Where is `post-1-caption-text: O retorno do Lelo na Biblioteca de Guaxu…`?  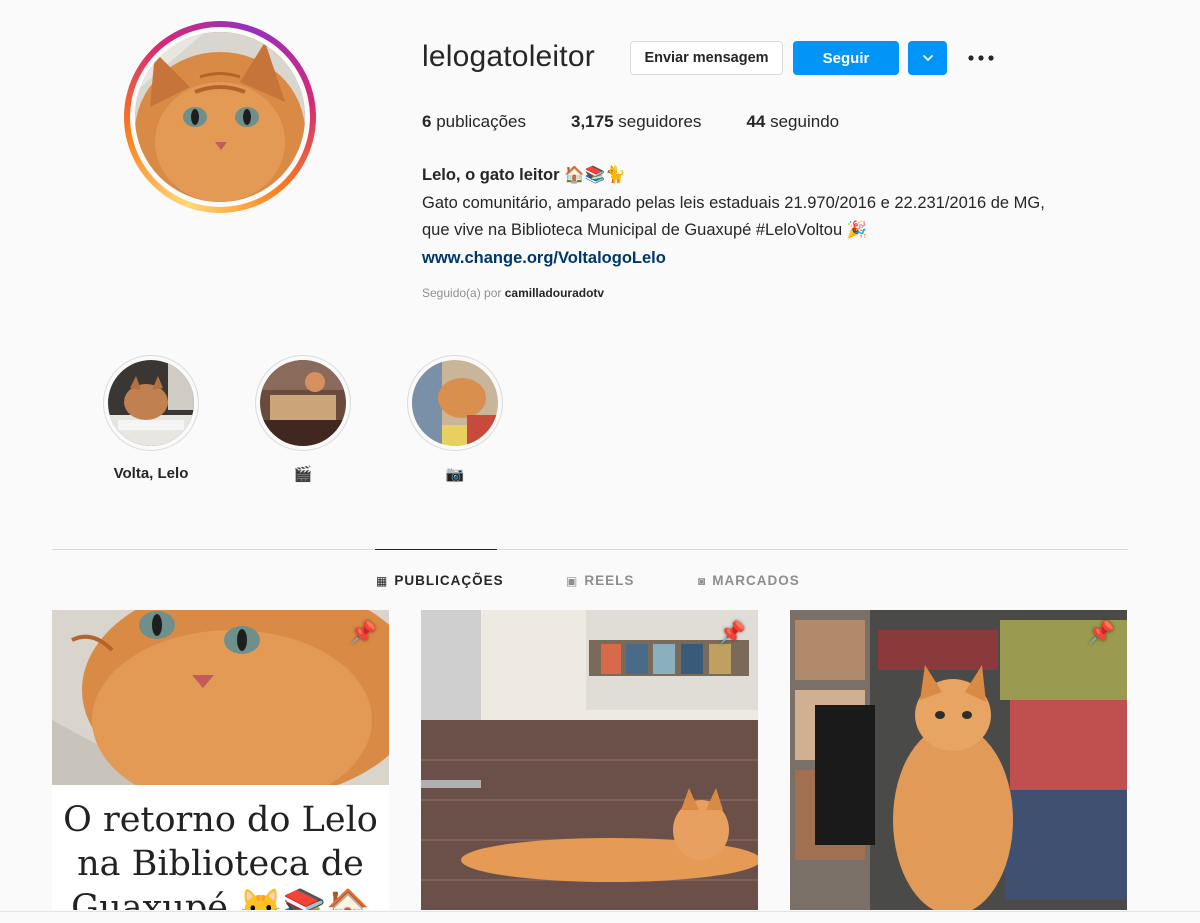
post-1-caption-text: O retorno do Lelo na Biblioteca de Guaxu… is located at coordinates (220, 854).